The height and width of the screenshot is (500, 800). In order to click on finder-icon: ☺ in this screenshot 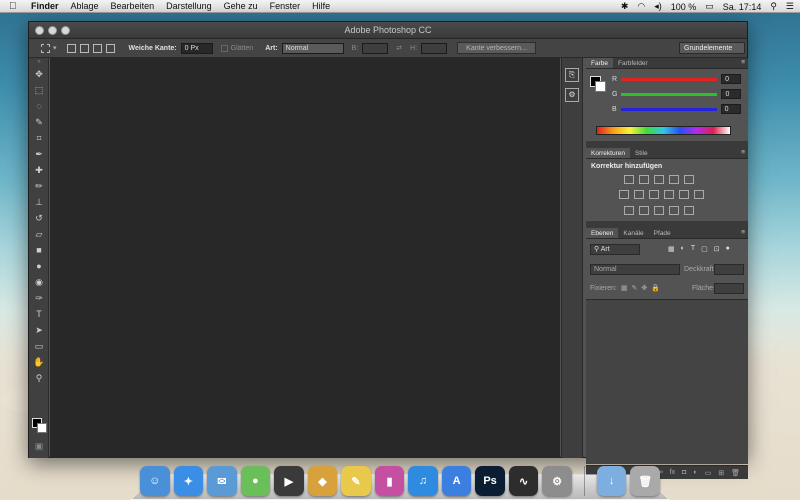, I will do `click(155, 481)`.